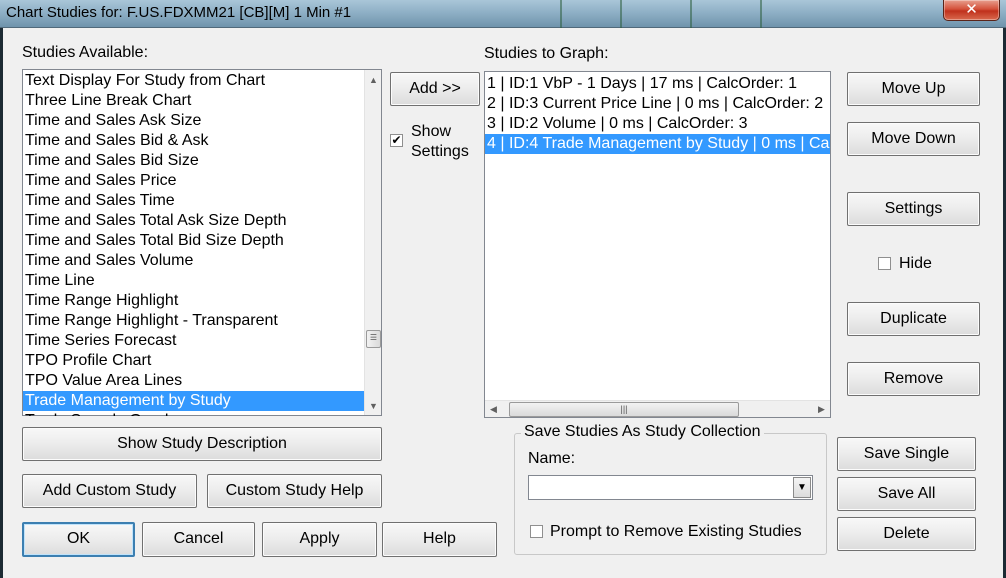 This screenshot has width=1006, height=578. What do you see at coordinates (193, 161) in the screenshot?
I see `study-available-item: Time and Sales Bid Size` at bounding box center [193, 161].